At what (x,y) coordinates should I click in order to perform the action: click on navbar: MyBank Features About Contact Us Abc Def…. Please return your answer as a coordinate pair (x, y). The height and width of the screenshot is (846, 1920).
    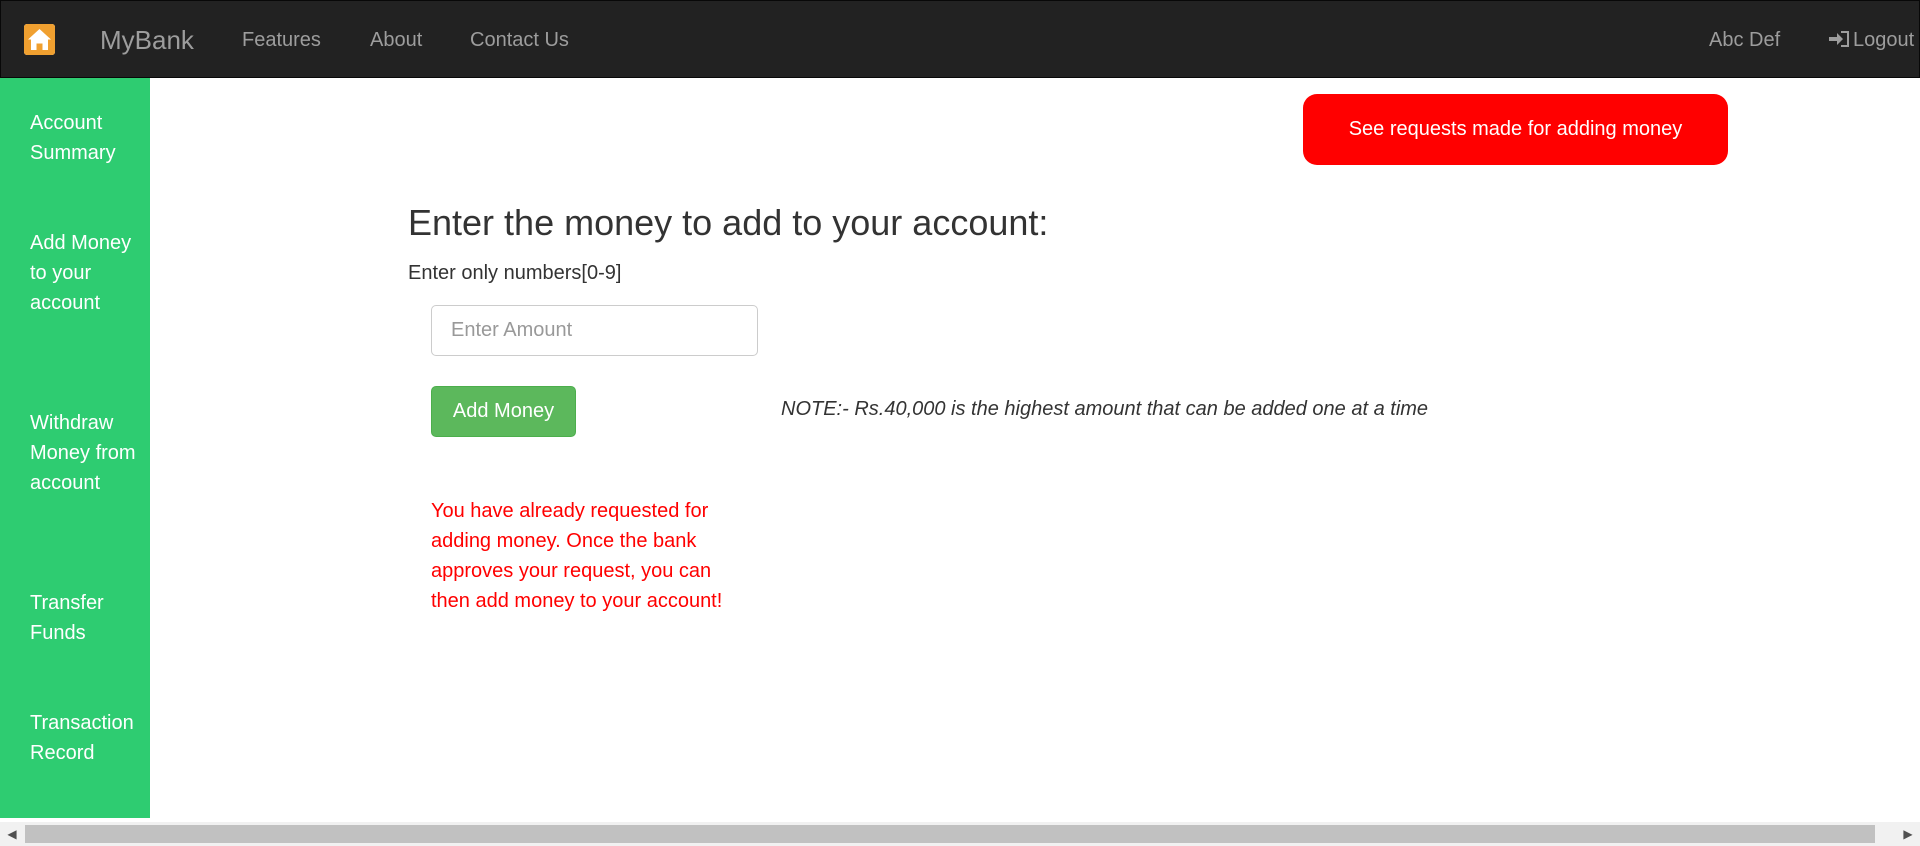
    Looking at the image, I should click on (960, 39).